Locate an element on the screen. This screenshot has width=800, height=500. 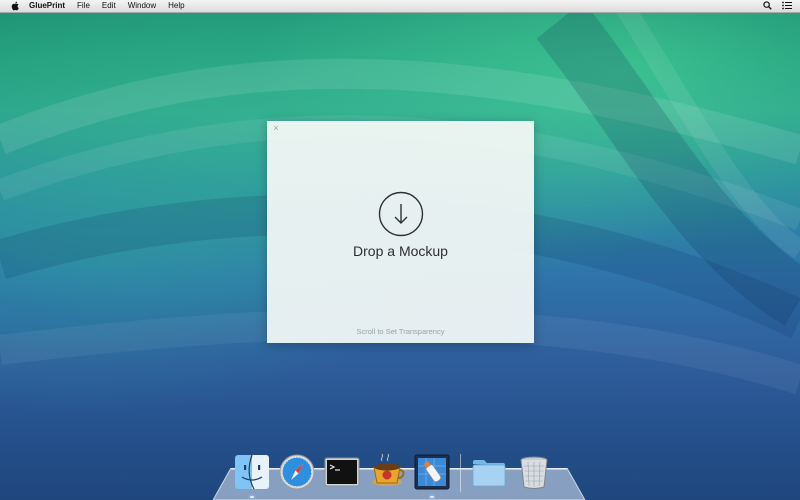
menu-edit: Edit is located at coordinates (109, 6).